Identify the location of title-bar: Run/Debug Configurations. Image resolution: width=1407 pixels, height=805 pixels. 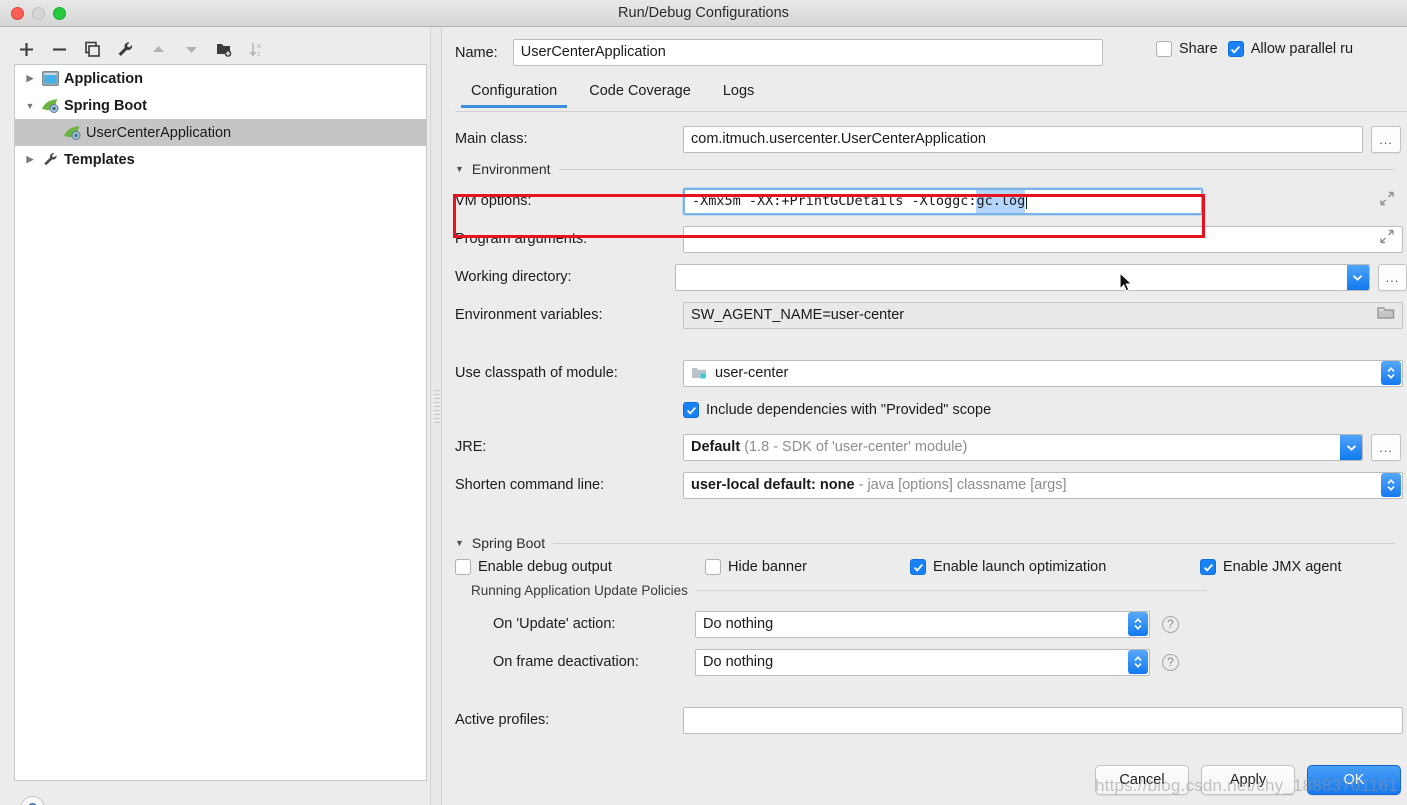
(703, 13).